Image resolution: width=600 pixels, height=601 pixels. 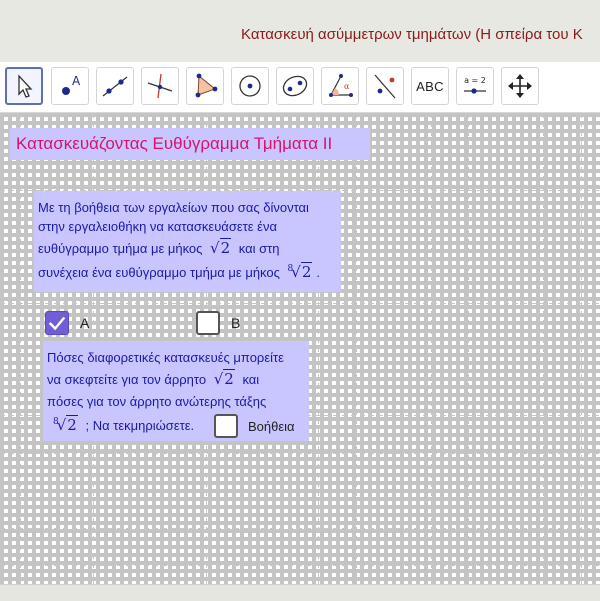 I want to click on text-tool-label: ABC, so click(x=430, y=86).